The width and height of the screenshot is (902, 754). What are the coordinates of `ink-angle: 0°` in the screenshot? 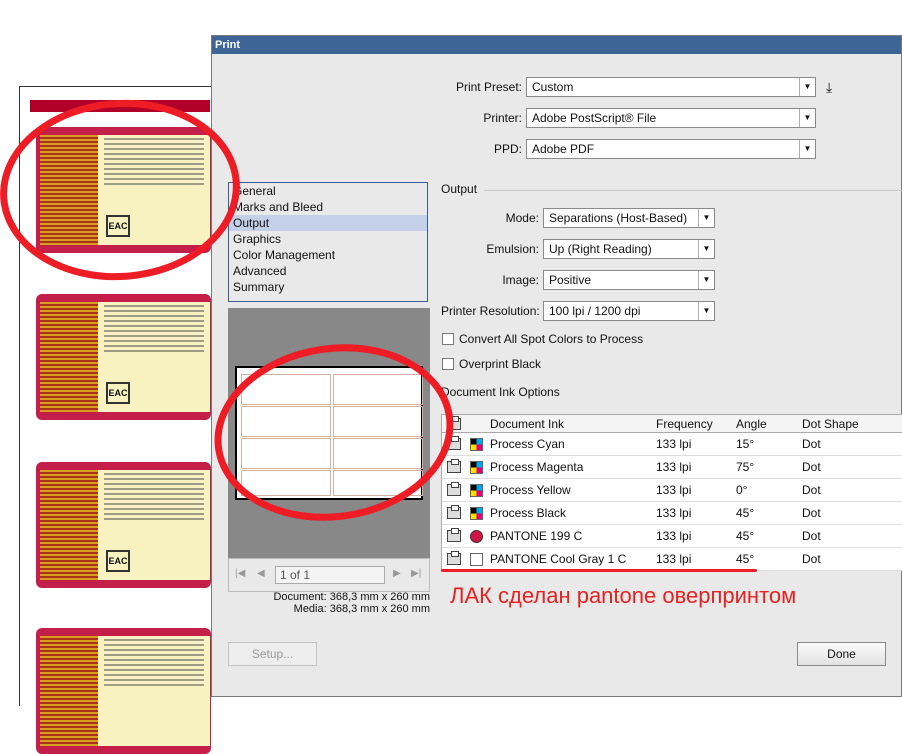 It's located at (761, 490).